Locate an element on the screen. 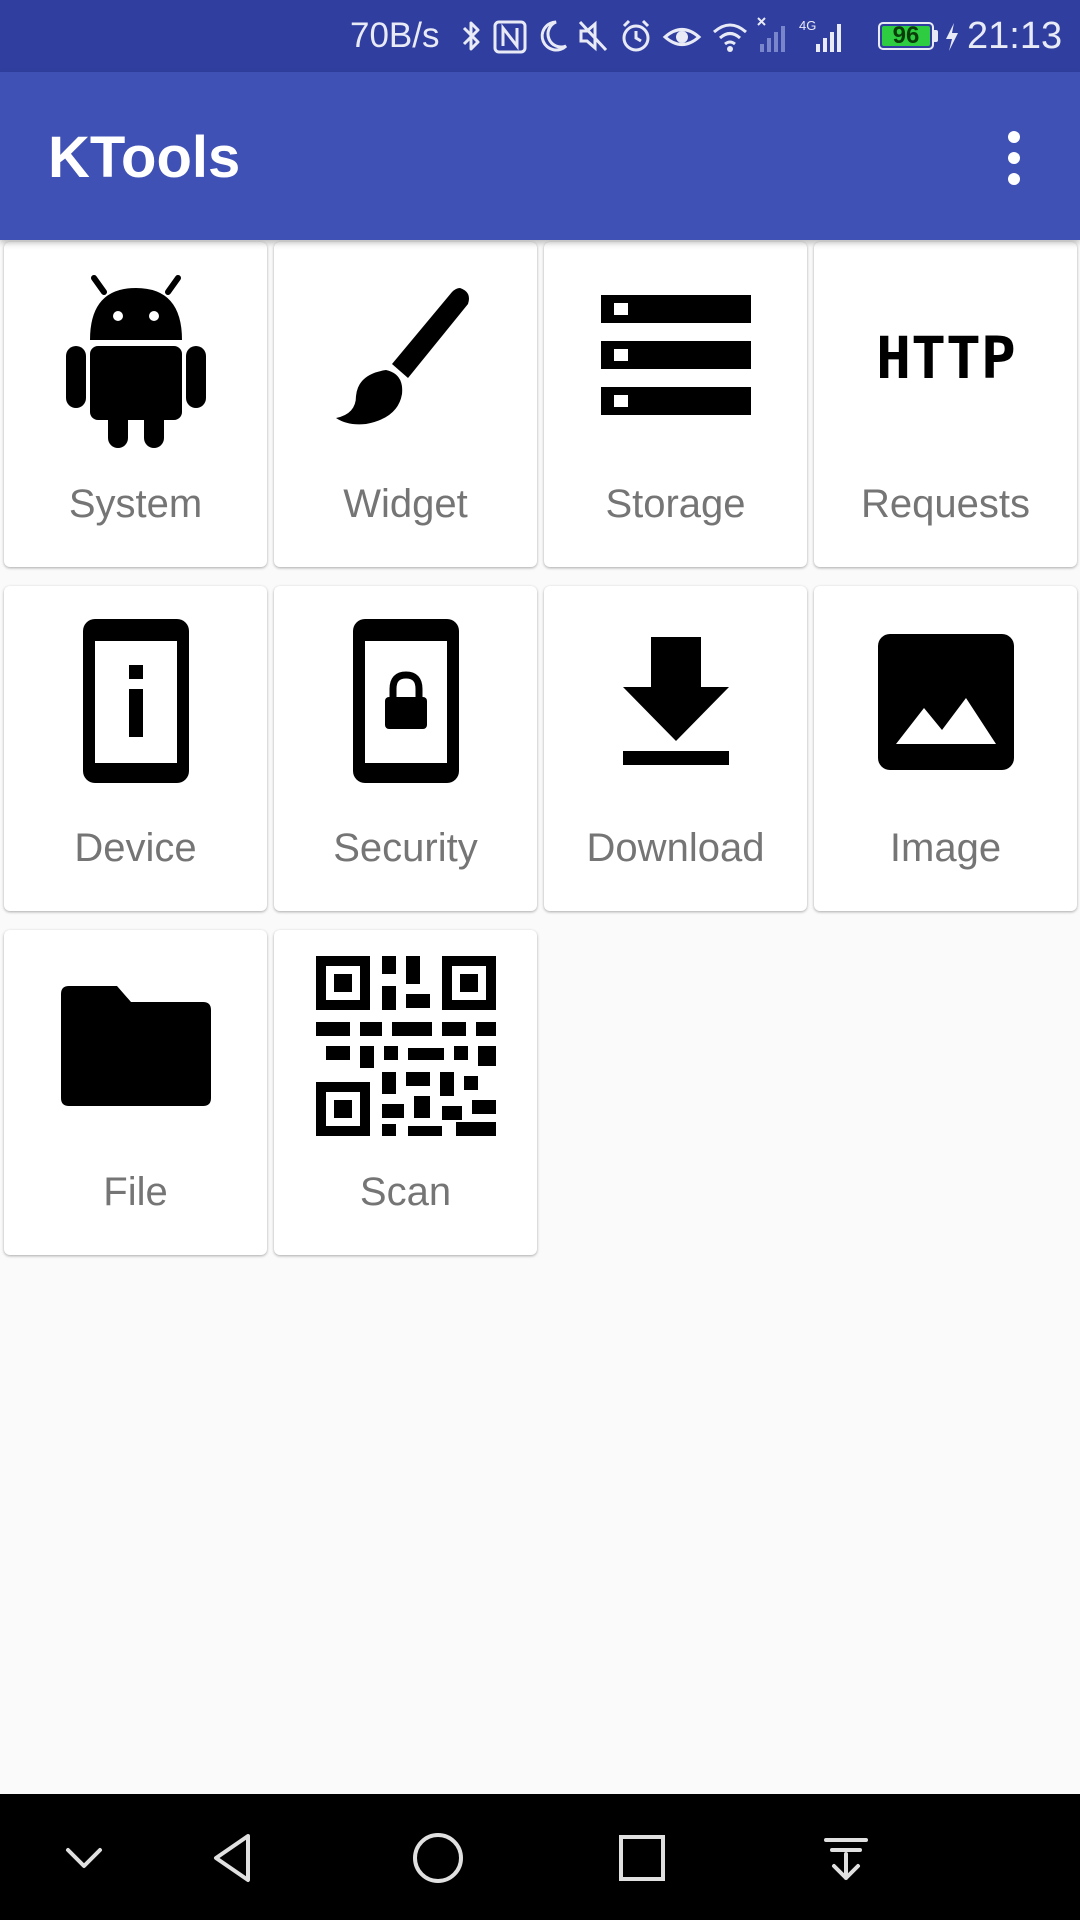  tile-download: Download is located at coordinates (675, 748).